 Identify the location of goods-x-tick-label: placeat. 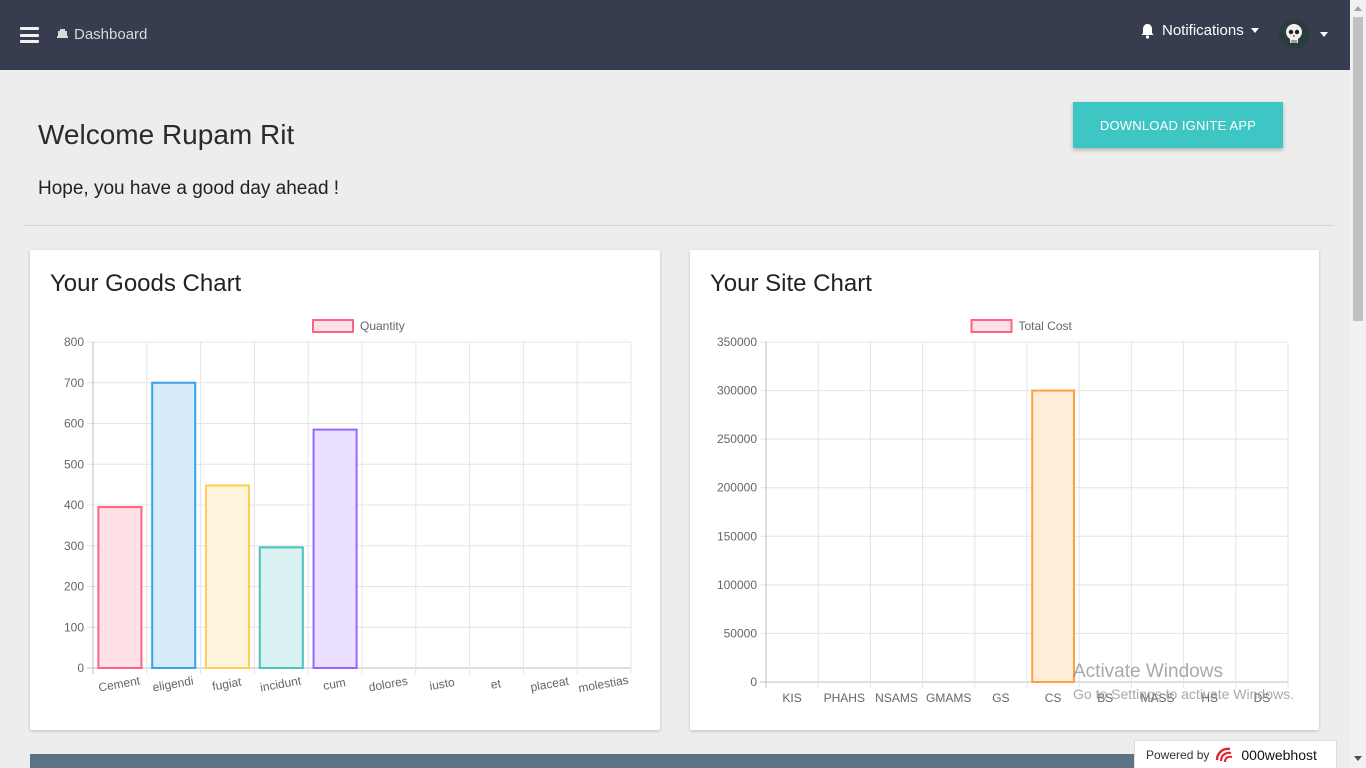
(549, 684).